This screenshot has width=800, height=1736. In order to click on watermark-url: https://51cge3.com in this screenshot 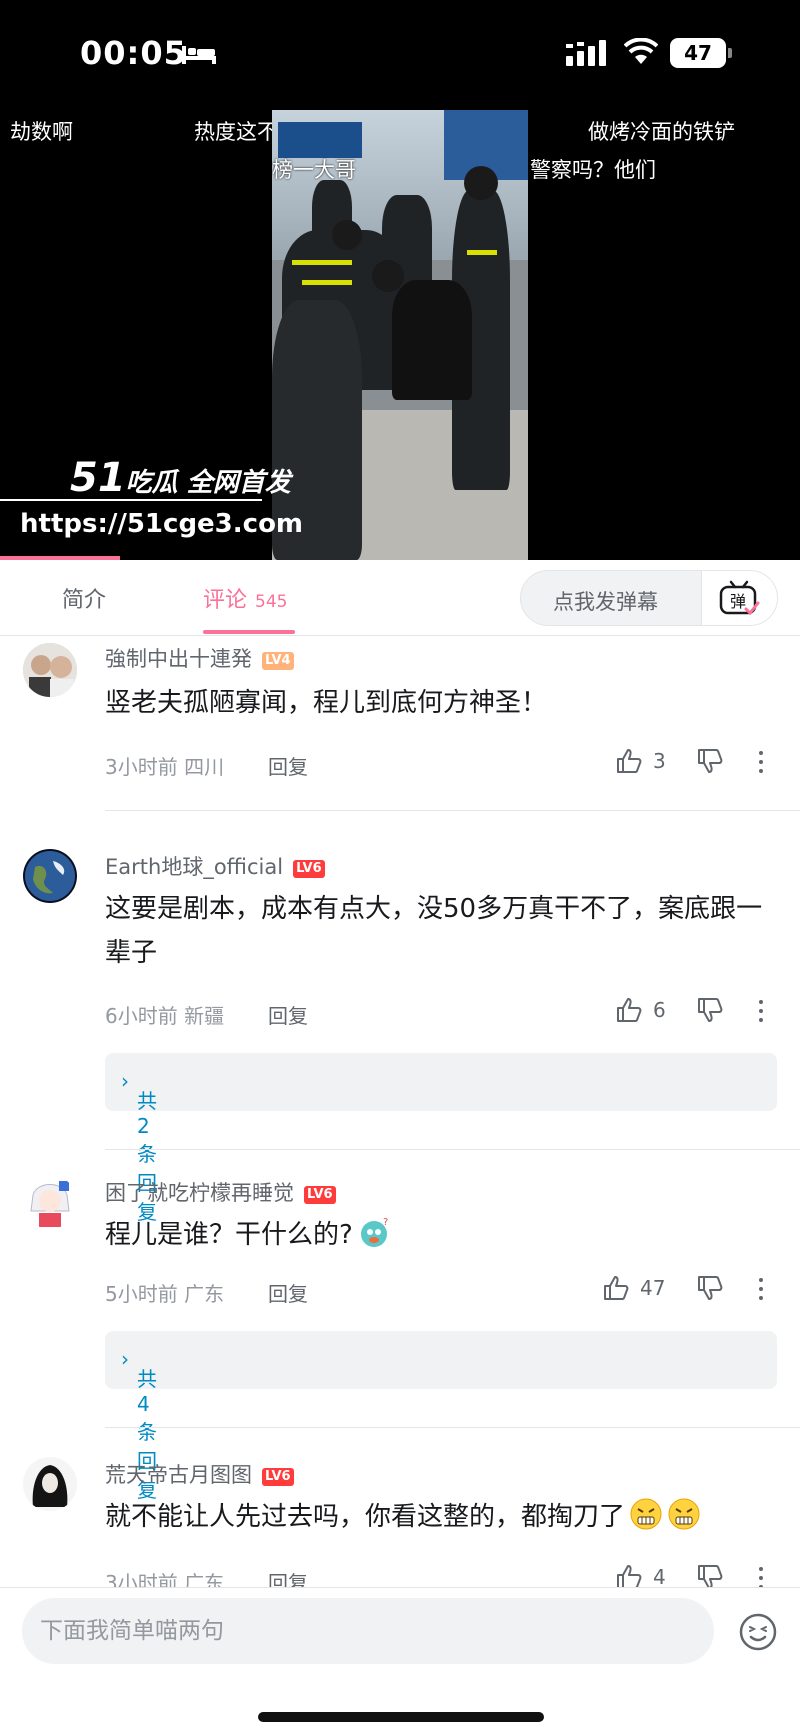, I will do `click(162, 524)`.